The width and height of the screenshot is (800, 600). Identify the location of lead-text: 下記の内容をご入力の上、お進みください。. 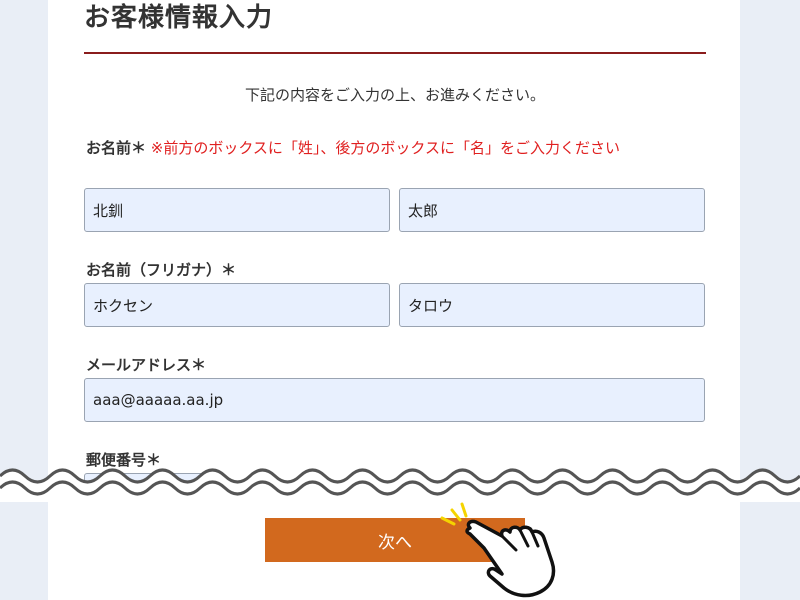
(394, 95).